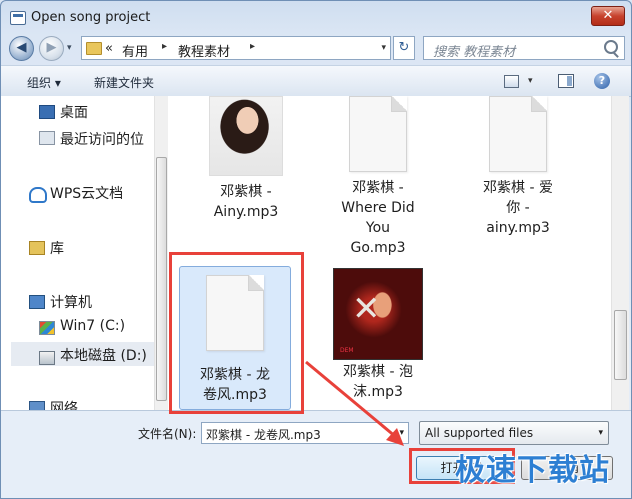 The image size is (632, 499). Describe the element at coordinates (532, 470) in the screenshot. I see `watermark-logo: 极速下载站` at that location.